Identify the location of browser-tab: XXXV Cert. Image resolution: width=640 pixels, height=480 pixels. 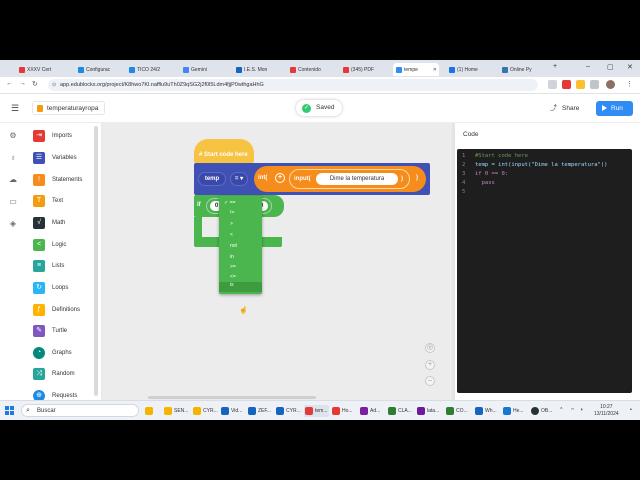
(40, 69).